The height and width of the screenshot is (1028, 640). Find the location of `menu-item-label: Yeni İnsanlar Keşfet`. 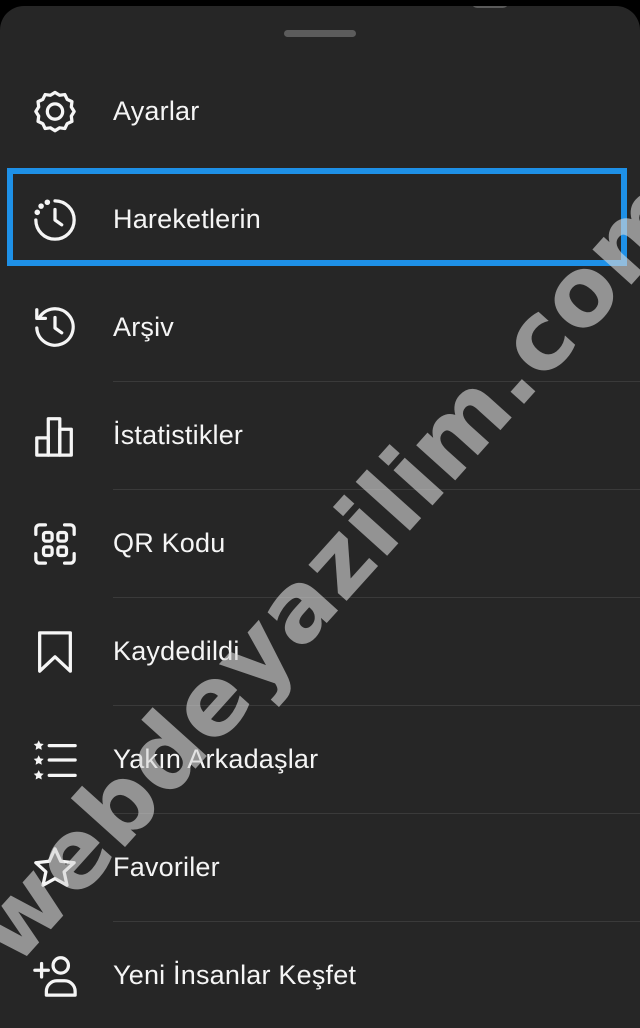

menu-item-label: Yeni İnsanlar Keşfet is located at coordinates (235, 975).